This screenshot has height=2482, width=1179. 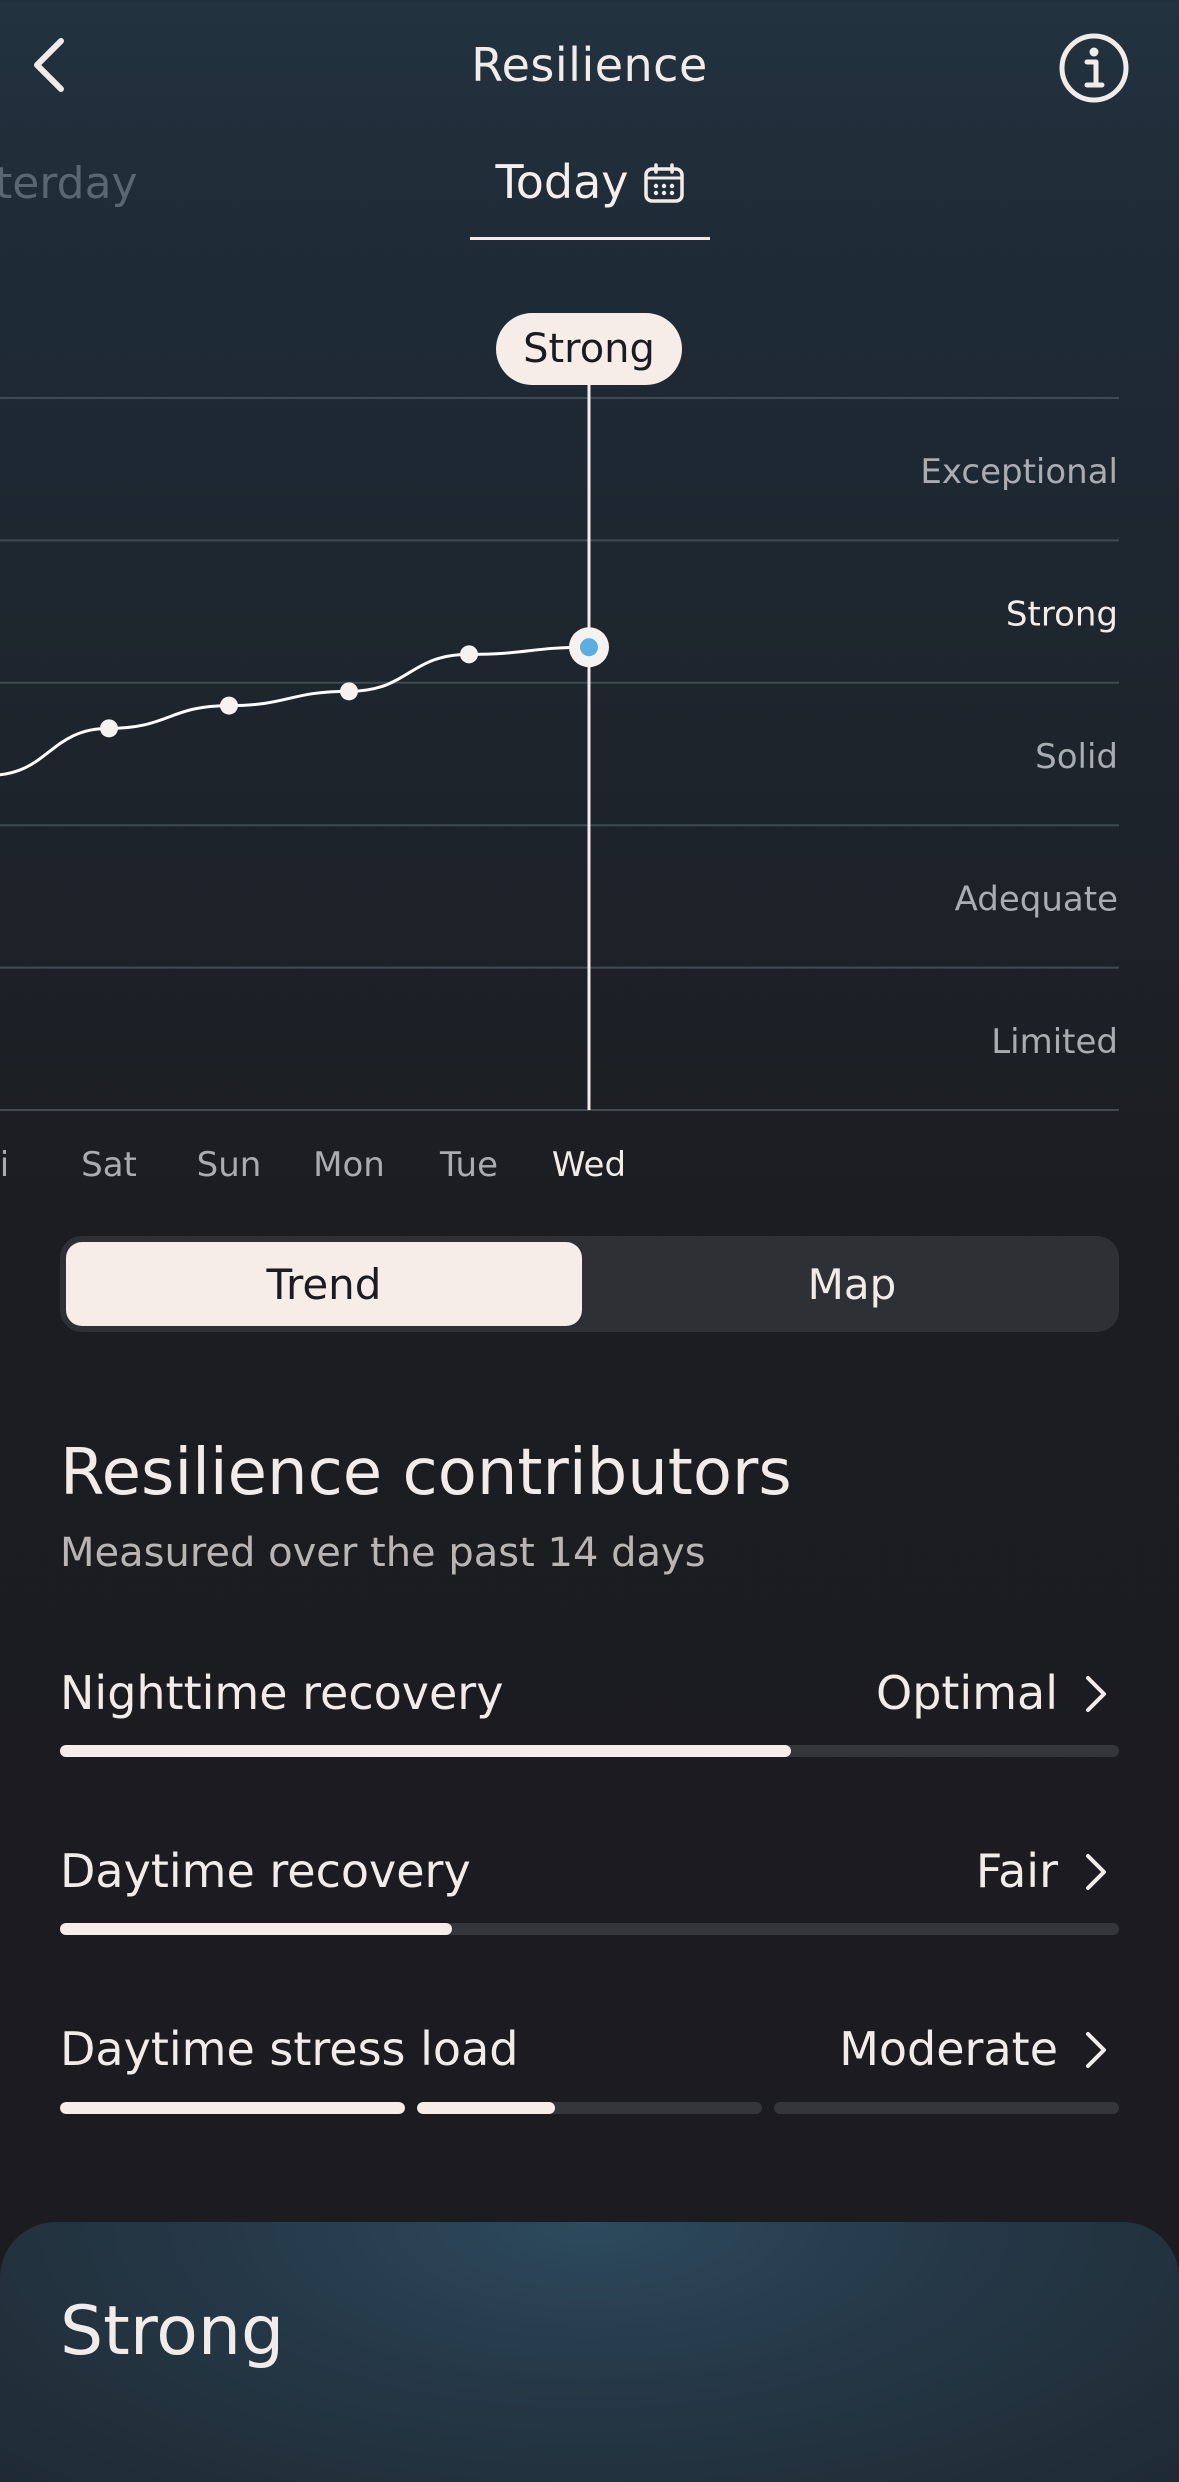 What do you see at coordinates (589, 65) in the screenshot?
I see `page-title: Resilience` at bounding box center [589, 65].